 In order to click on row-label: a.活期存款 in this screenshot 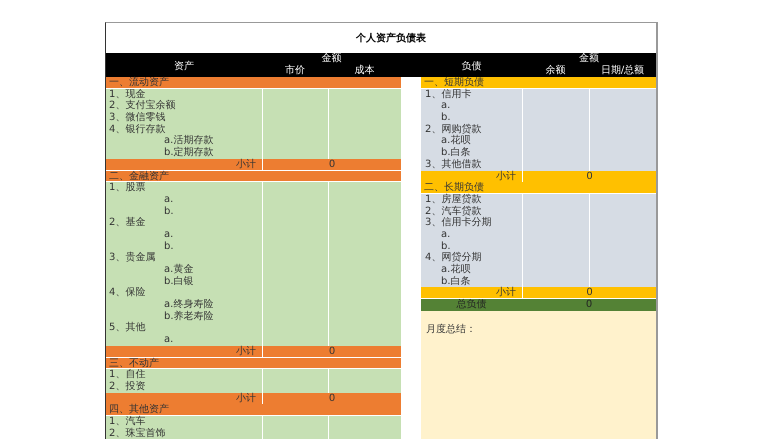, I will do `click(184, 141)`.